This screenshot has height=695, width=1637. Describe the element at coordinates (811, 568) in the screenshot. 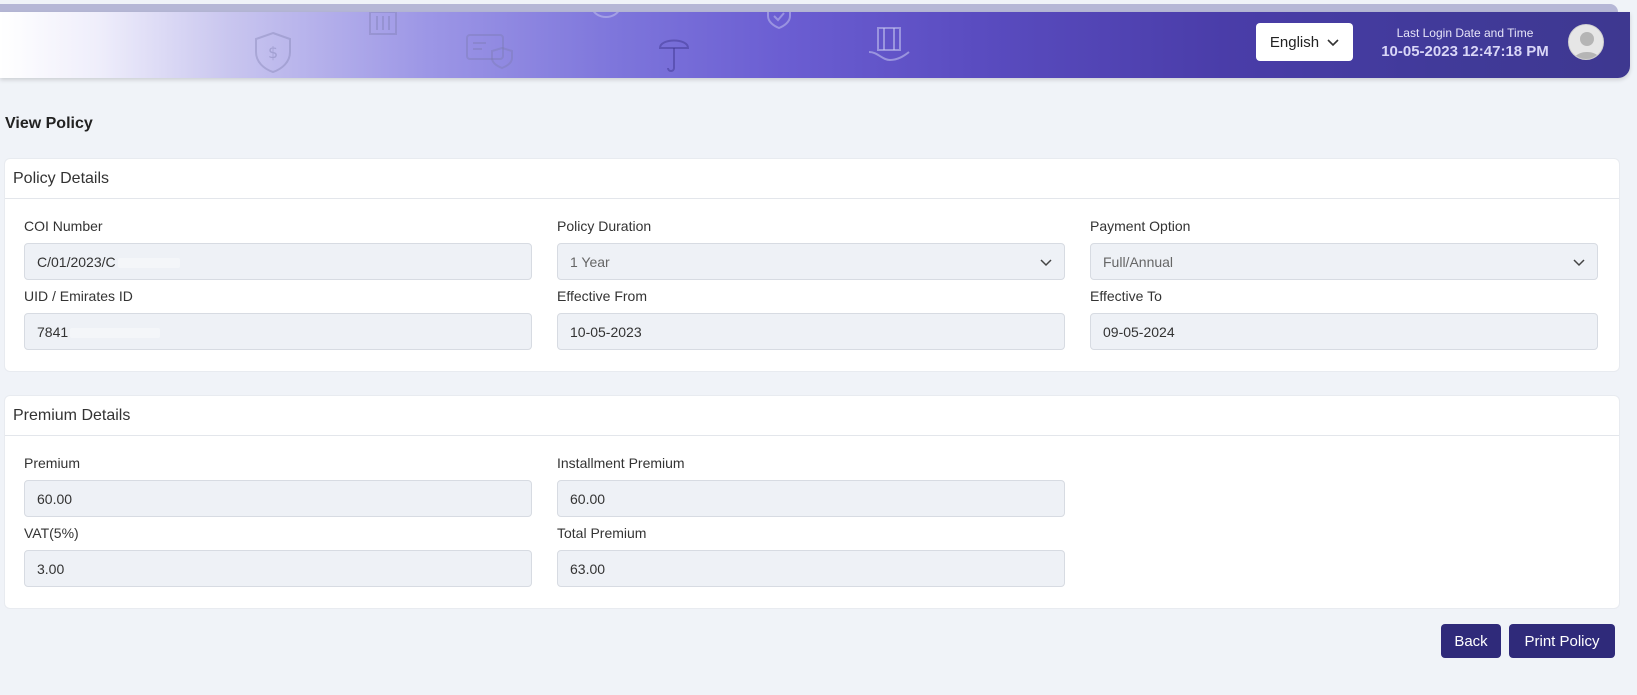

I see `total-premium-input: 63.00` at that location.